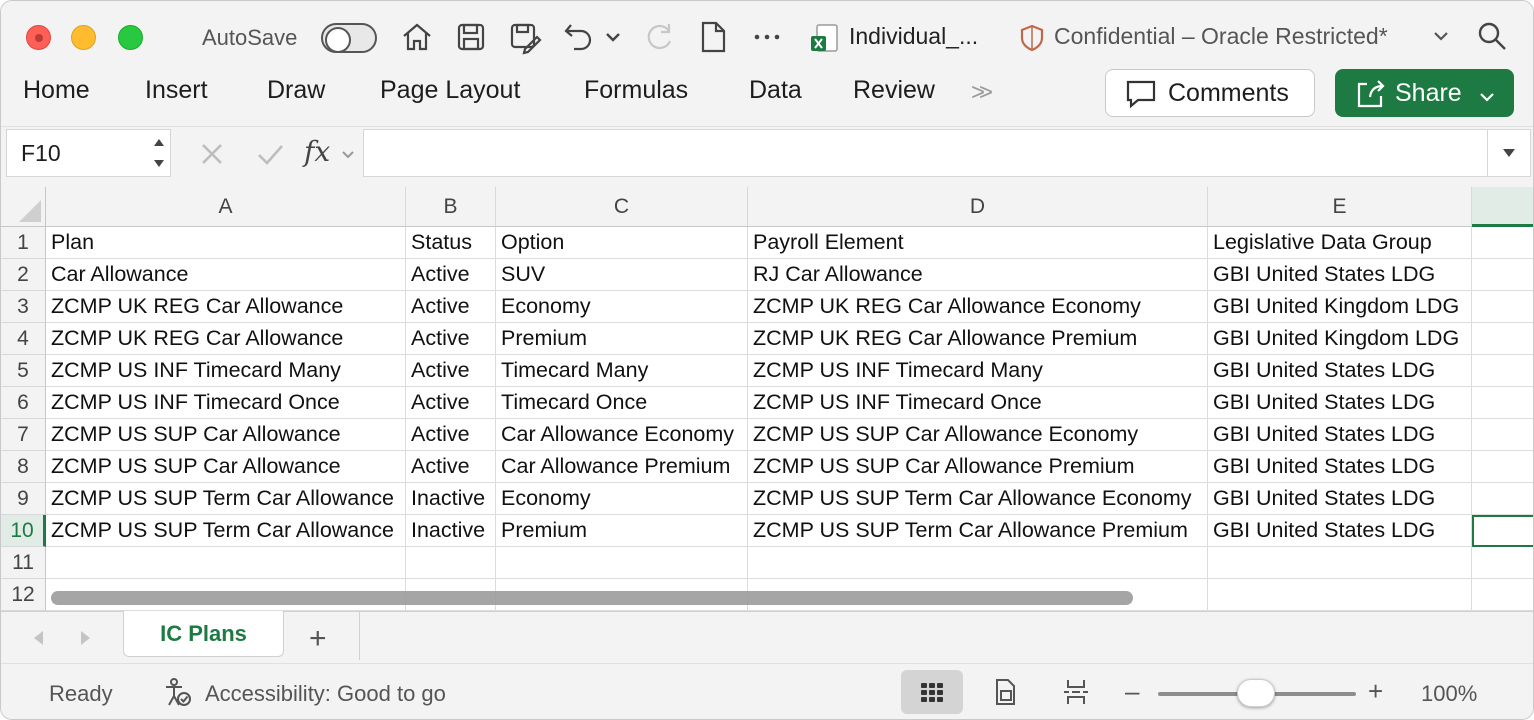  I want to click on column-header: A, so click(226, 207).